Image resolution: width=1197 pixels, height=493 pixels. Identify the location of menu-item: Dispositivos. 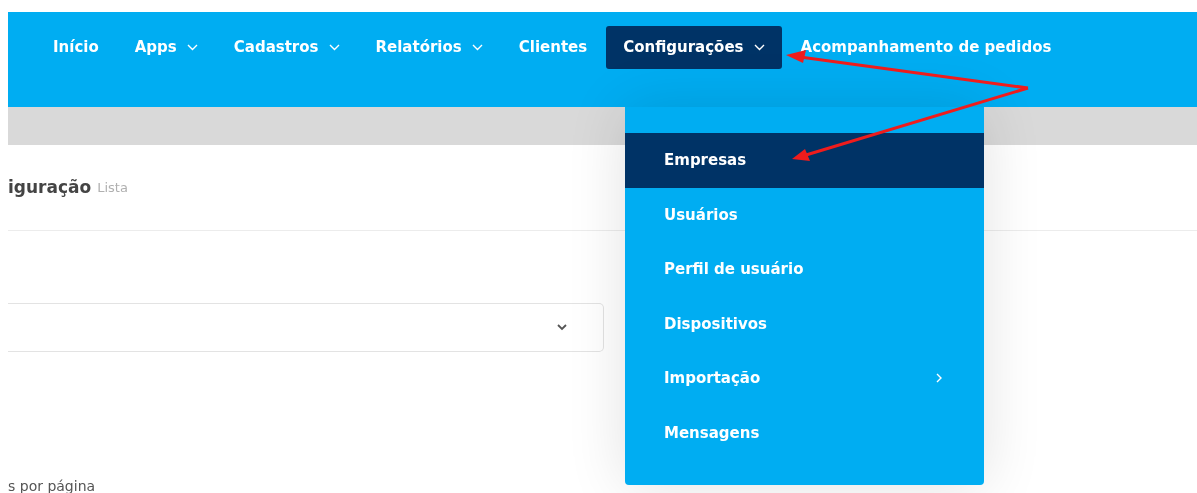
(804, 323).